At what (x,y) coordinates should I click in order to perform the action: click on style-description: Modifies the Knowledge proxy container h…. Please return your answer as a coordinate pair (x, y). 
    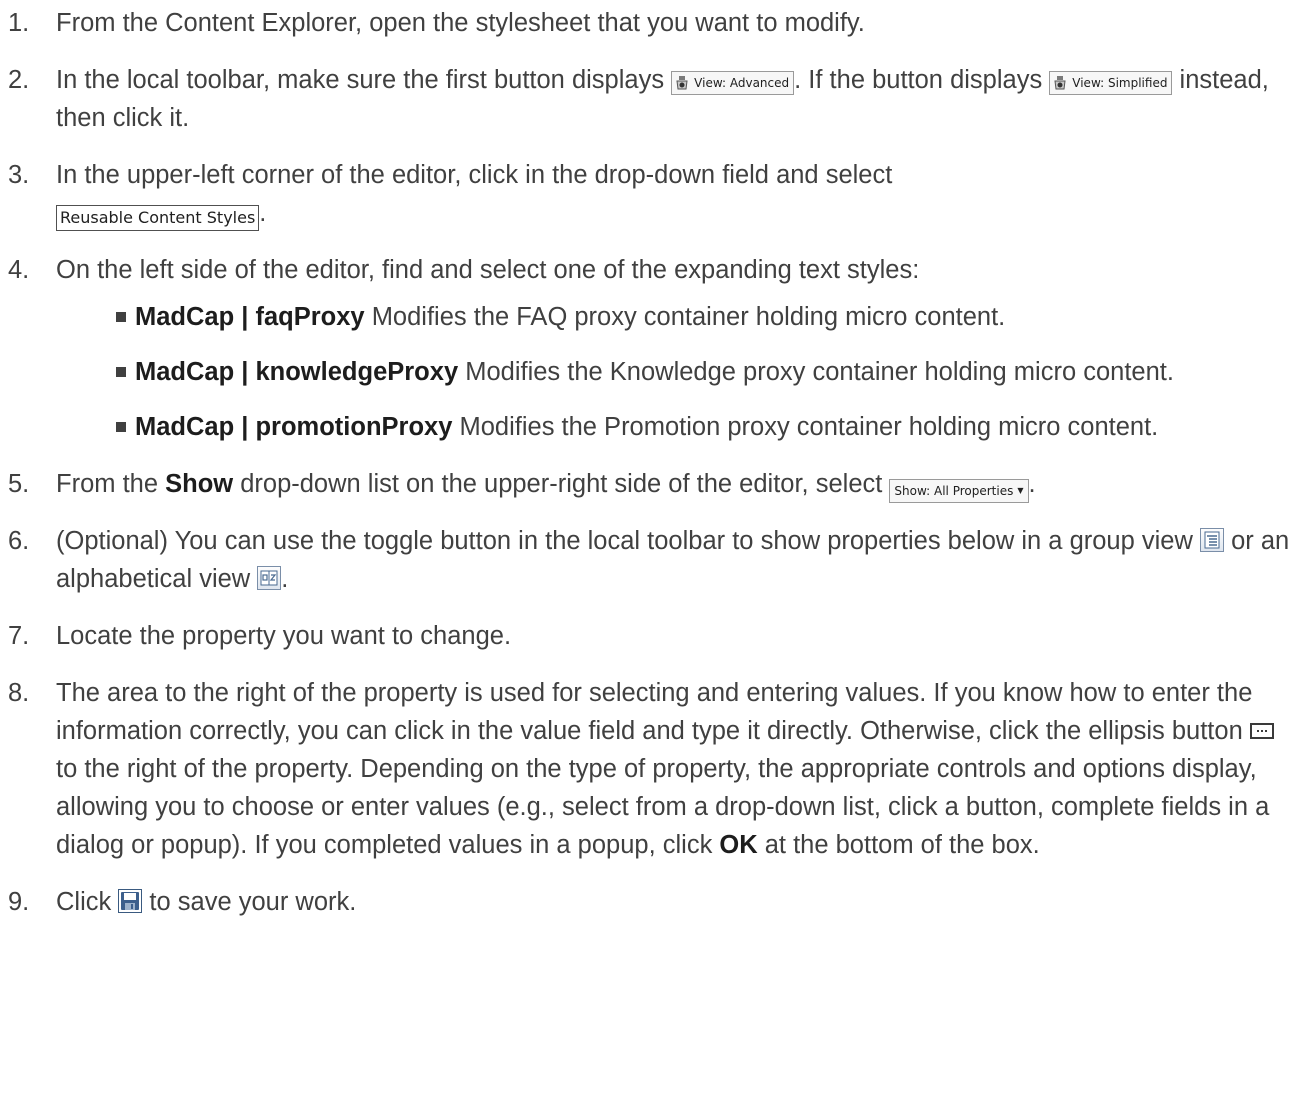
    Looking at the image, I should click on (816, 372).